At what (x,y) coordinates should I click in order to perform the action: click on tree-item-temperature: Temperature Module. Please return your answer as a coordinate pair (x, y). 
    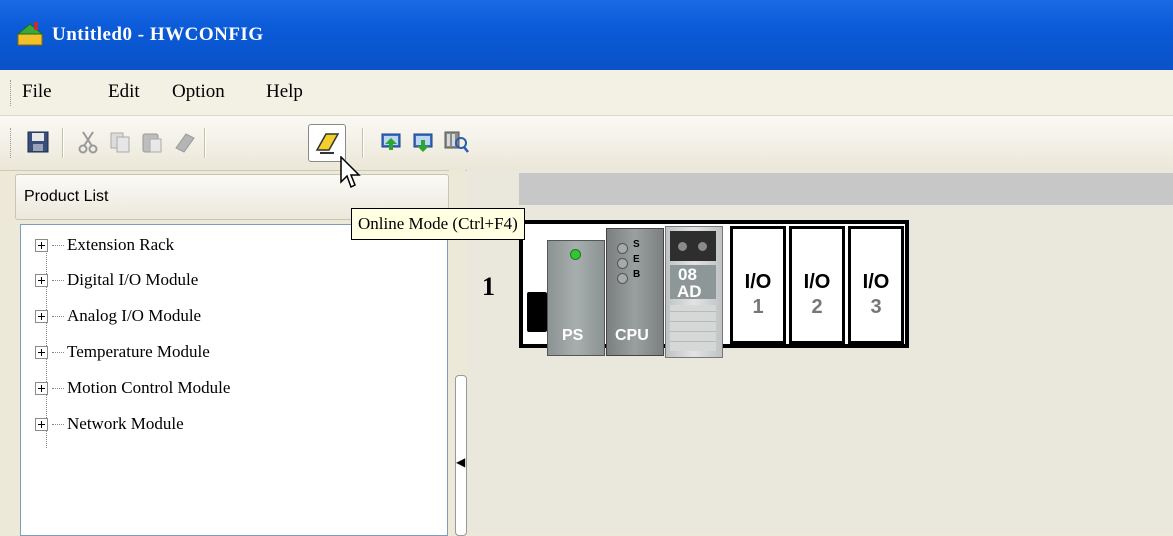
    Looking at the image, I should click on (122, 352).